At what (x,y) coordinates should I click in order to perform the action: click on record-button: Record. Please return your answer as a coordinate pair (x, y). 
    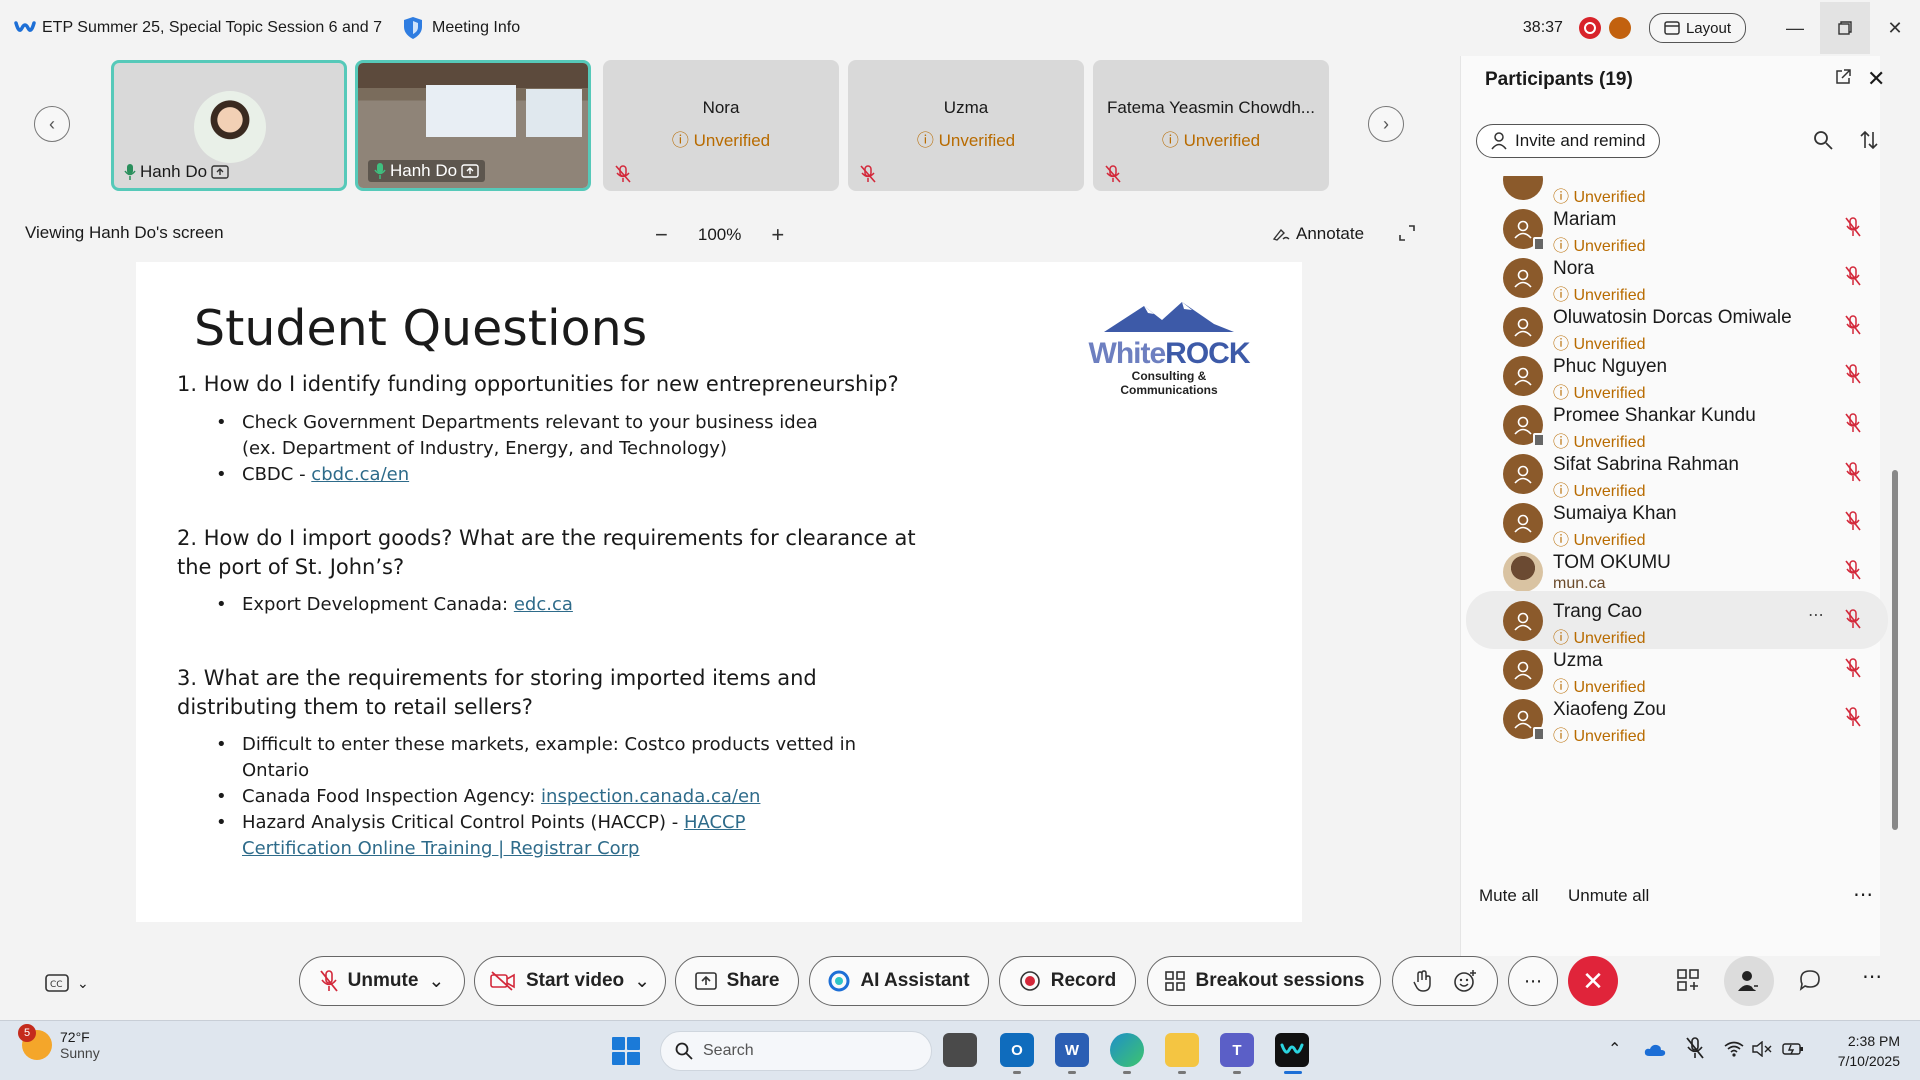
    Looking at the image, I should click on (1067, 981).